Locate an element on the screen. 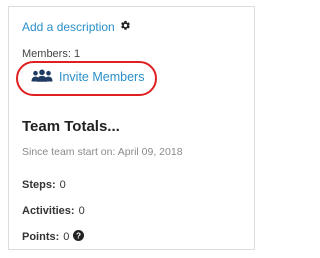 The height and width of the screenshot is (258, 320). stat-steps-label: Steps: is located at coordinates (39, 185).